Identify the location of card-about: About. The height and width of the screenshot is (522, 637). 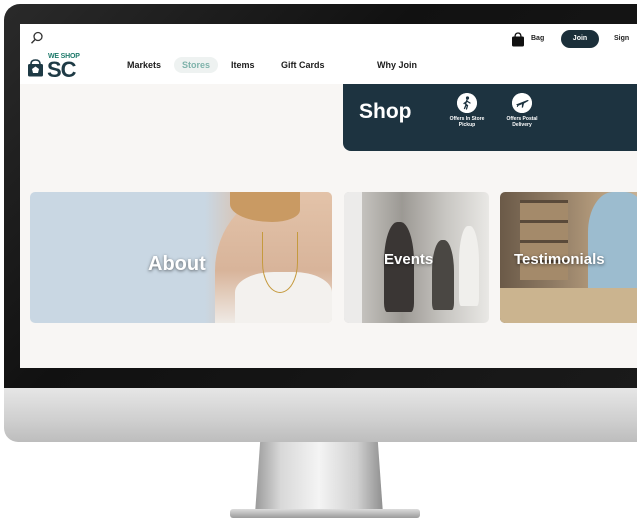
(181, 257).